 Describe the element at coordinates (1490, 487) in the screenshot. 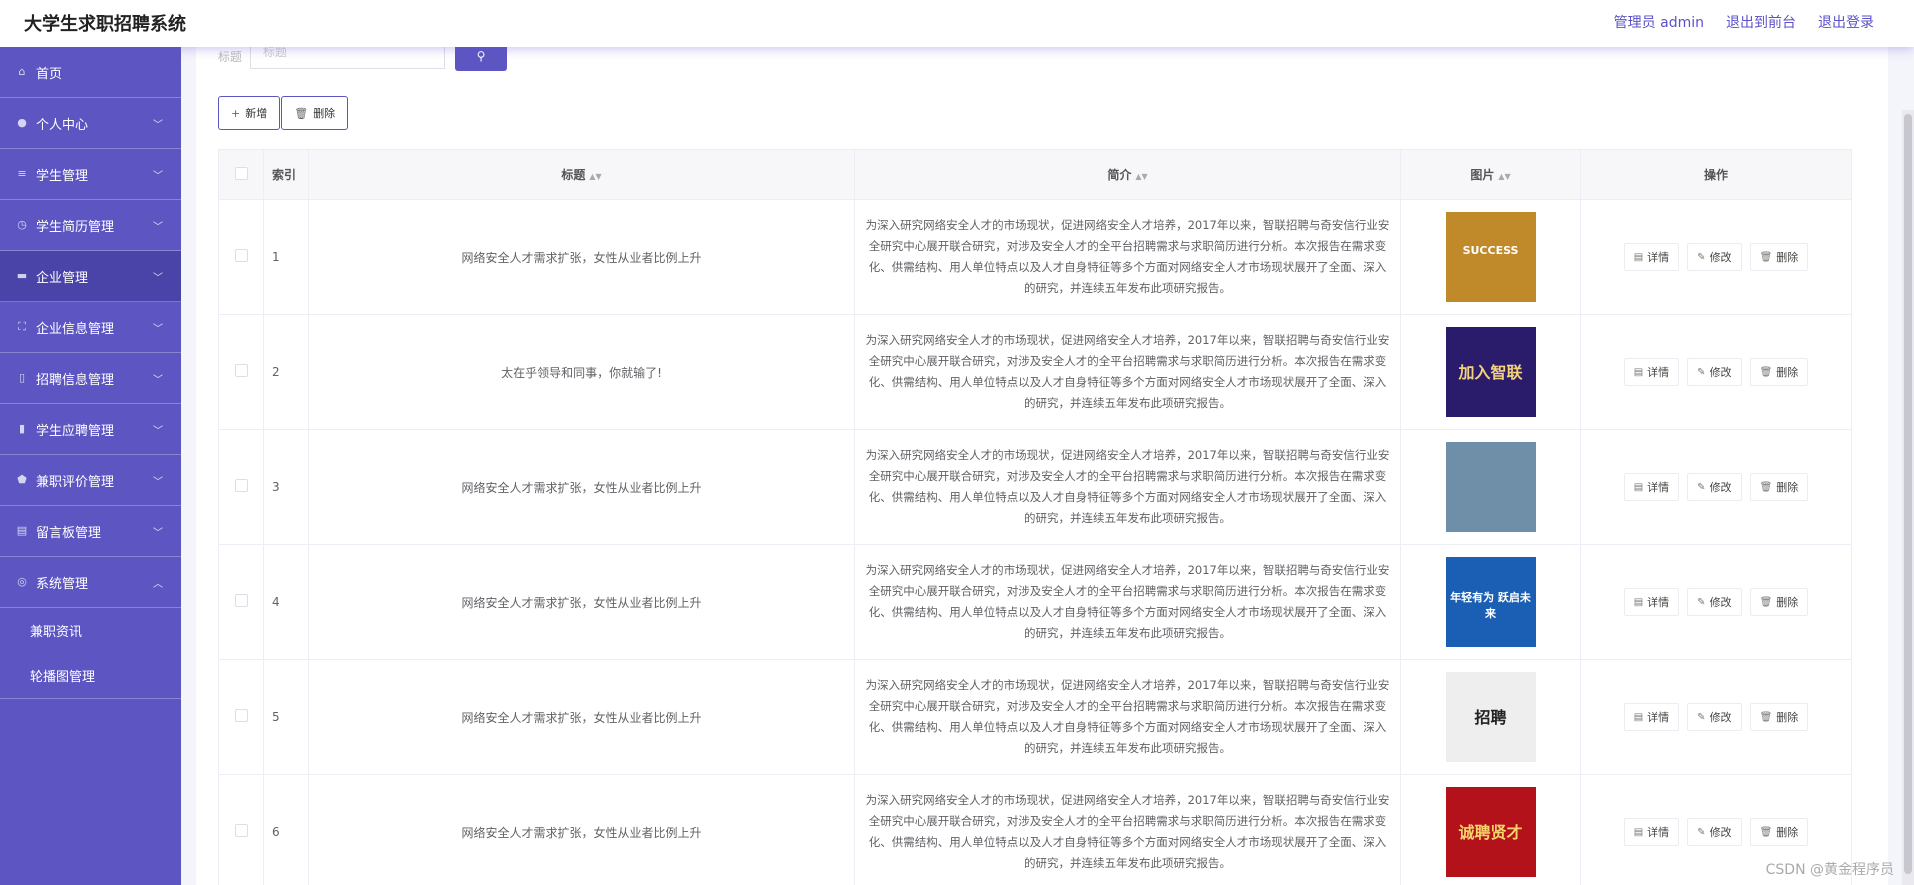

I see `row-image-cell` at that location.